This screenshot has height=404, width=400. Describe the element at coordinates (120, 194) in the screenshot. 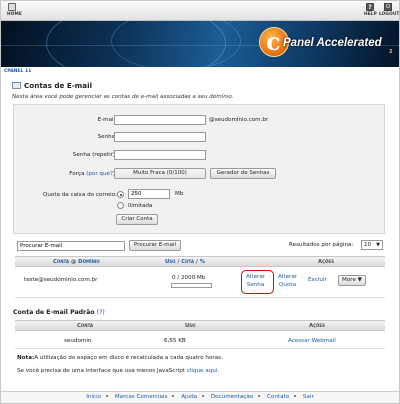

I see `quota-limited-radio` at that location.